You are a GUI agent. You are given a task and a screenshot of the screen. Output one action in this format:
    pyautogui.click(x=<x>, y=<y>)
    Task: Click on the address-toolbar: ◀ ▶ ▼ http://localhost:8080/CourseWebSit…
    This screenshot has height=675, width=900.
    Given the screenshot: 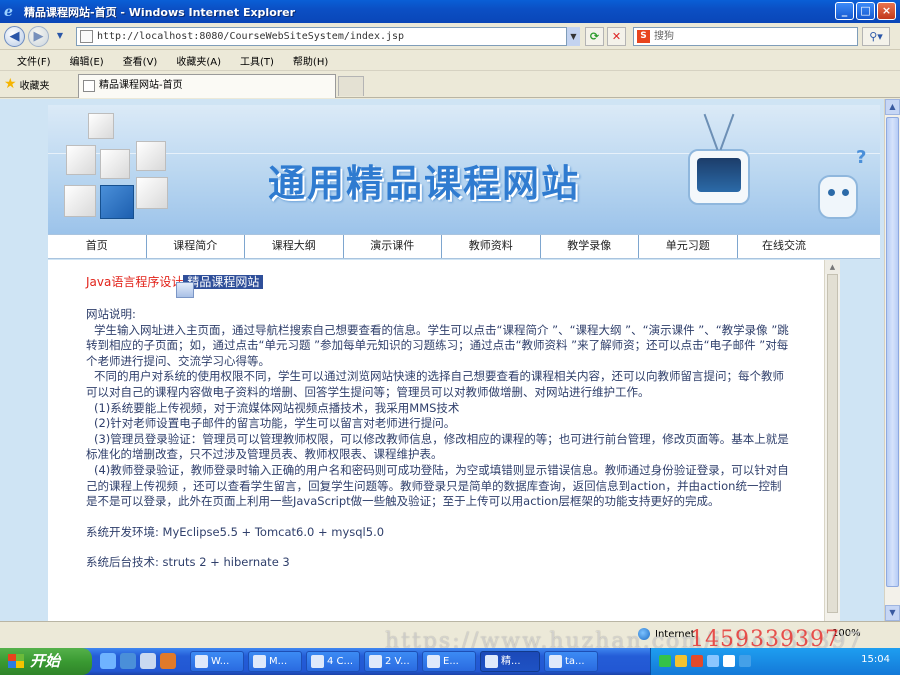 What is the action you would take?
    pyautogui.click(x=450, y=36)
    